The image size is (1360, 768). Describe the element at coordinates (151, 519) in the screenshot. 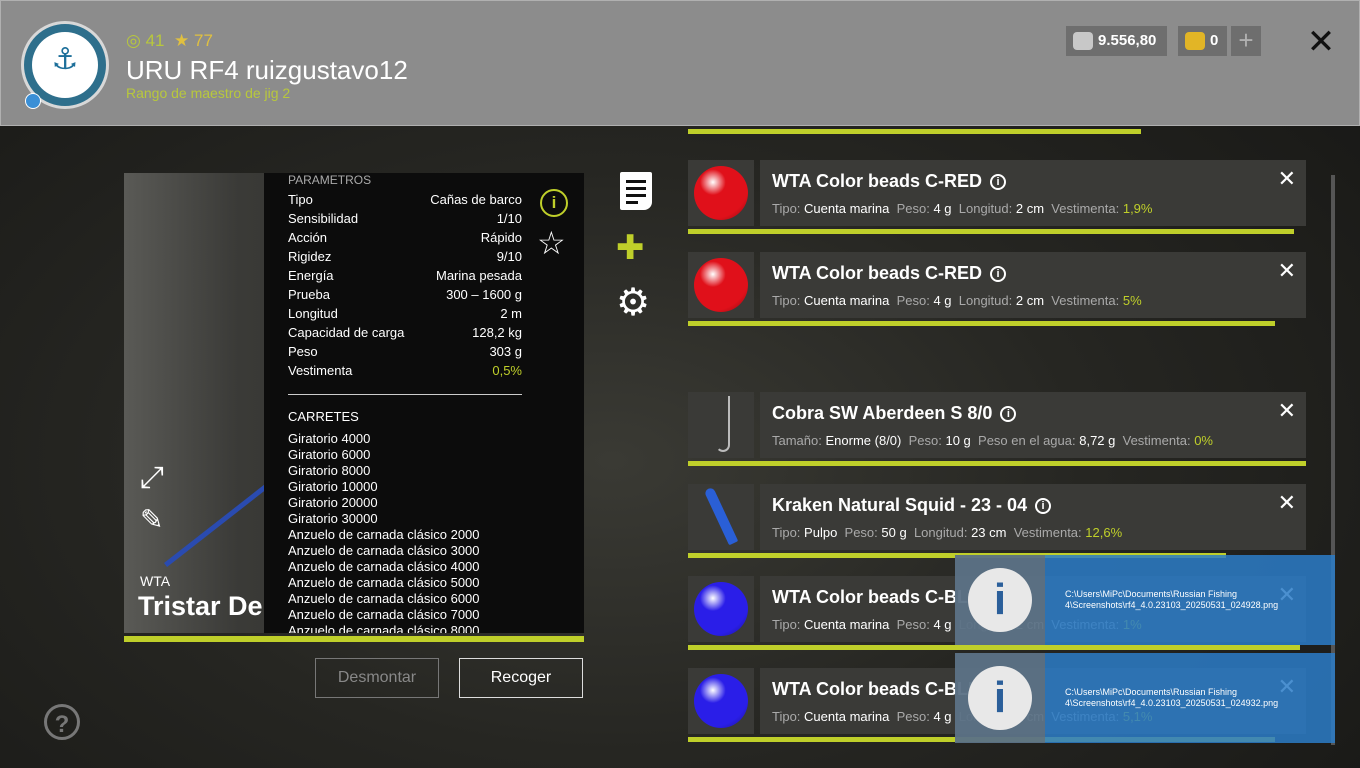

I see `edit-icon: ✎` at that location.